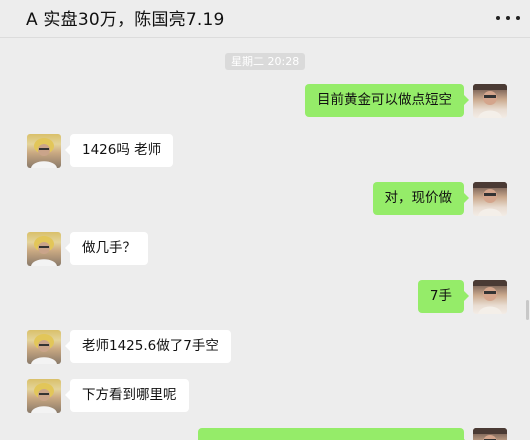 This screenshot has width=530, height=440. I want to click on message-bubble-incoming: 老师1425.6做了7手空, so click(148, 346).